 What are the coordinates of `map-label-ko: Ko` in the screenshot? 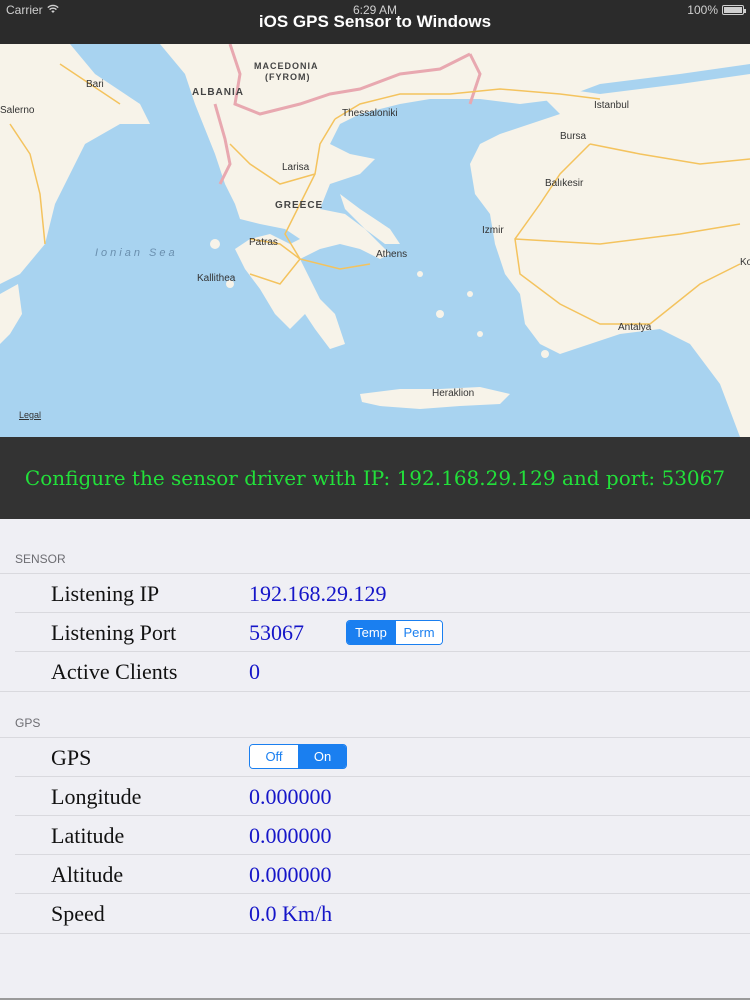 It's located at (745, 262).